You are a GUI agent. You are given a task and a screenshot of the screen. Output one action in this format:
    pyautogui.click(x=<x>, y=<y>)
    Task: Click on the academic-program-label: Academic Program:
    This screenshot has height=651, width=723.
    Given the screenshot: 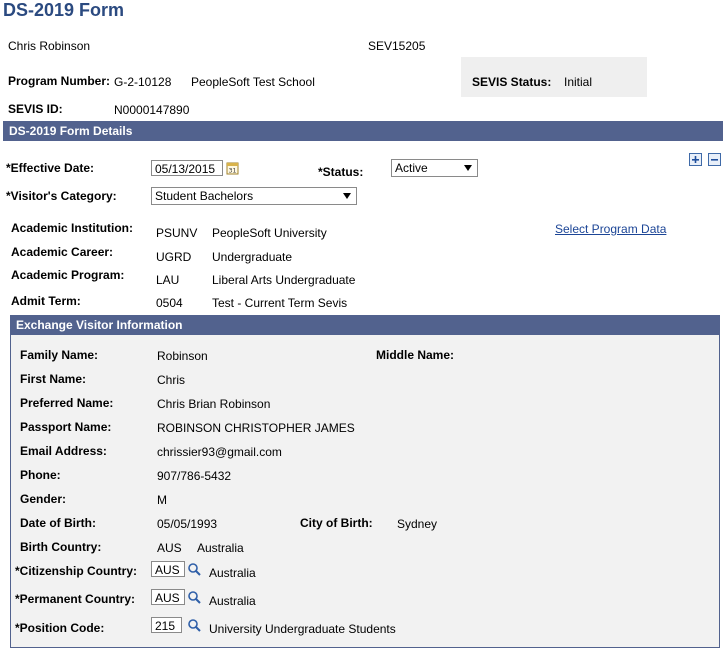 What is the action you would take?
    pyautogui.click(x=68, y=275)
    